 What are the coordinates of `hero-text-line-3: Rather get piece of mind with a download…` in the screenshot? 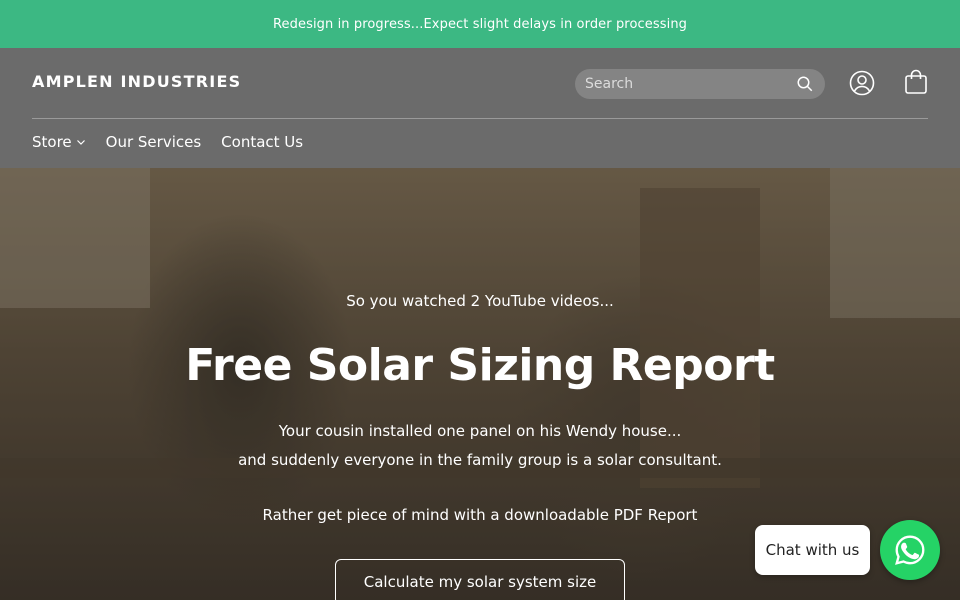 It's located at (480, 515).